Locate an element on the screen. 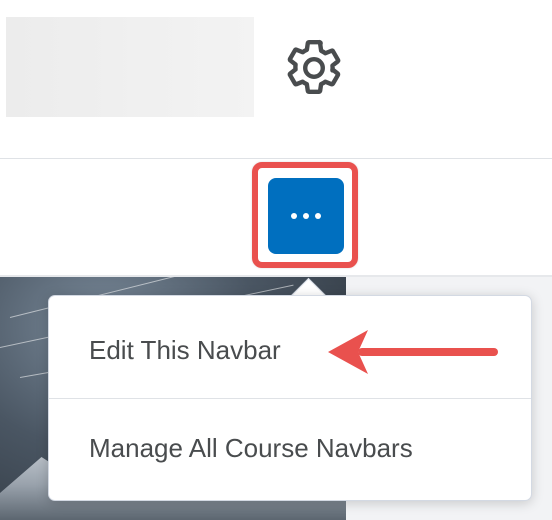 This screenshot has width=552, height=520. gear-icon-svg is located at coordinates (314, 66).